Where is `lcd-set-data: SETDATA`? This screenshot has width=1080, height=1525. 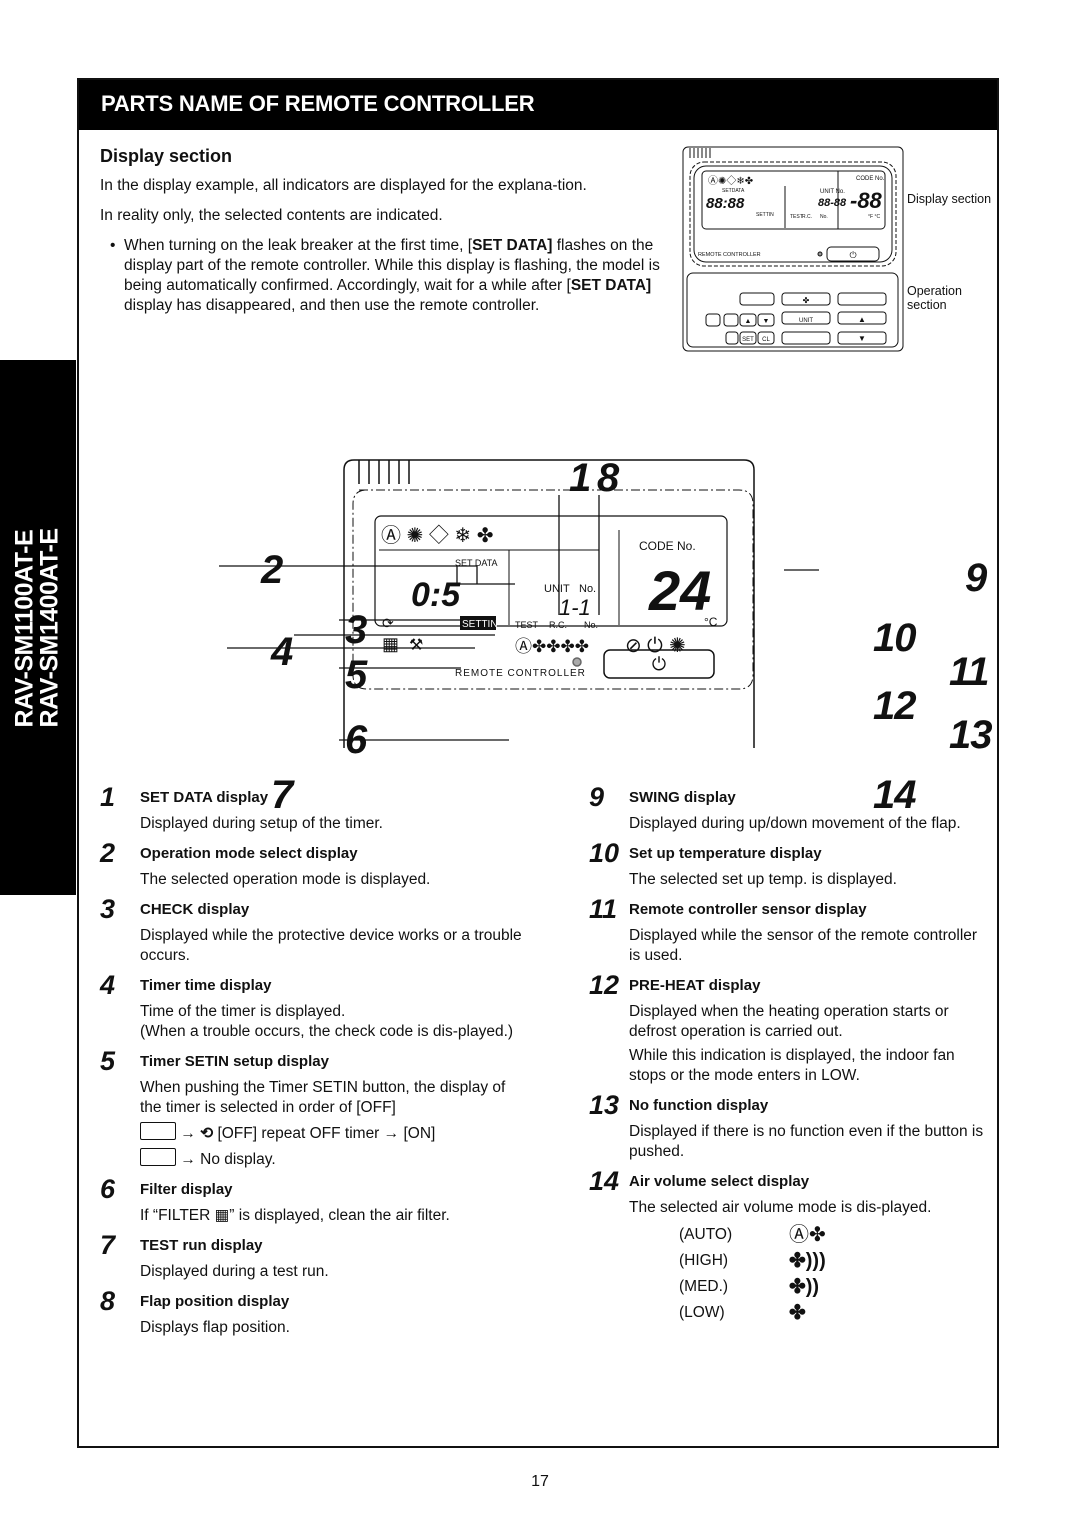
lcd-set-data: SETDATA is located at coordinates (733, 191).